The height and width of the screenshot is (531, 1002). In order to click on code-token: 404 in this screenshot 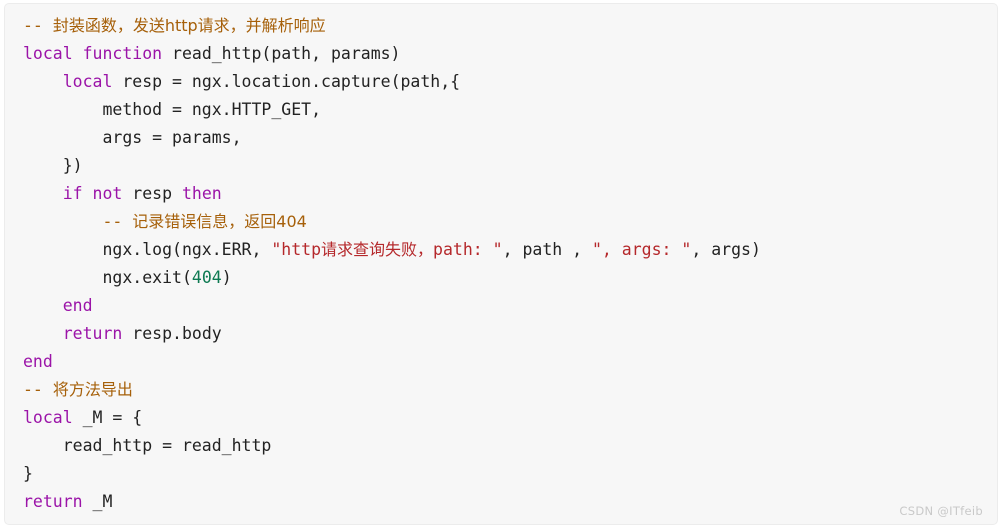, I will do `click(206, 277)`.